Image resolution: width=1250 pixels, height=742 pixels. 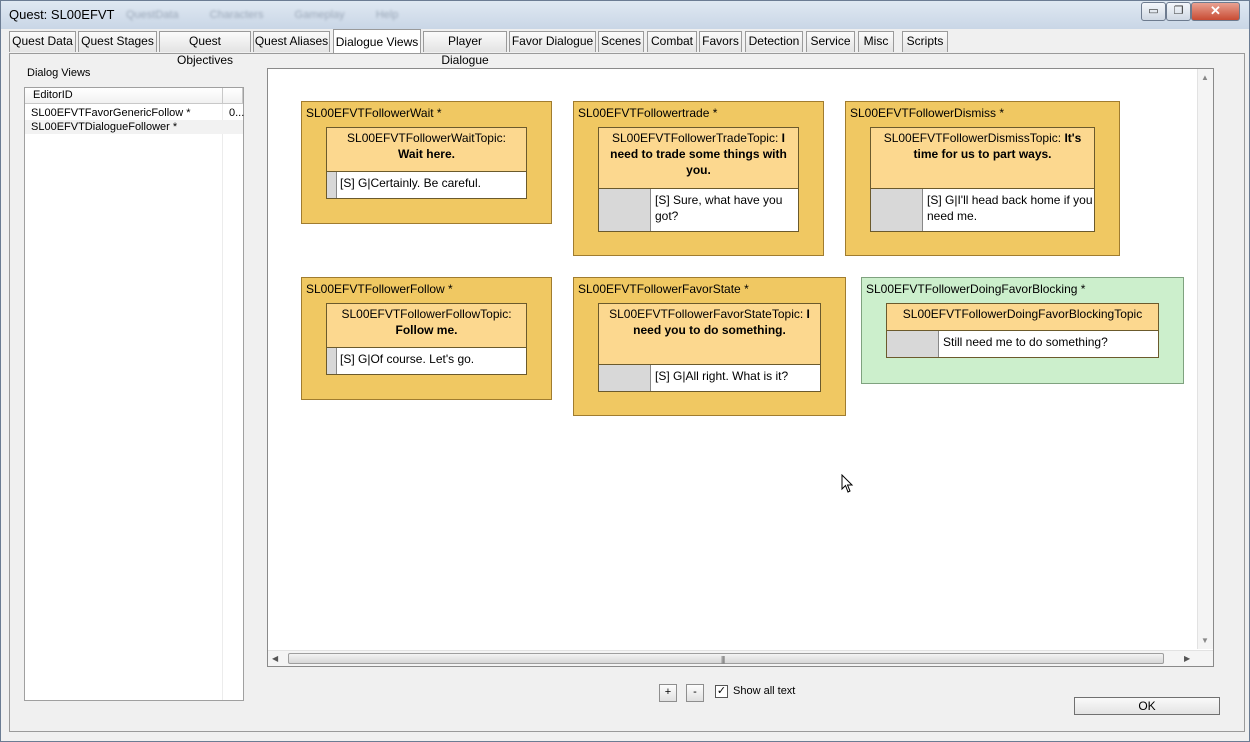 I want to click on show-all-text-label: Show all text, so click(x=764, y=691).